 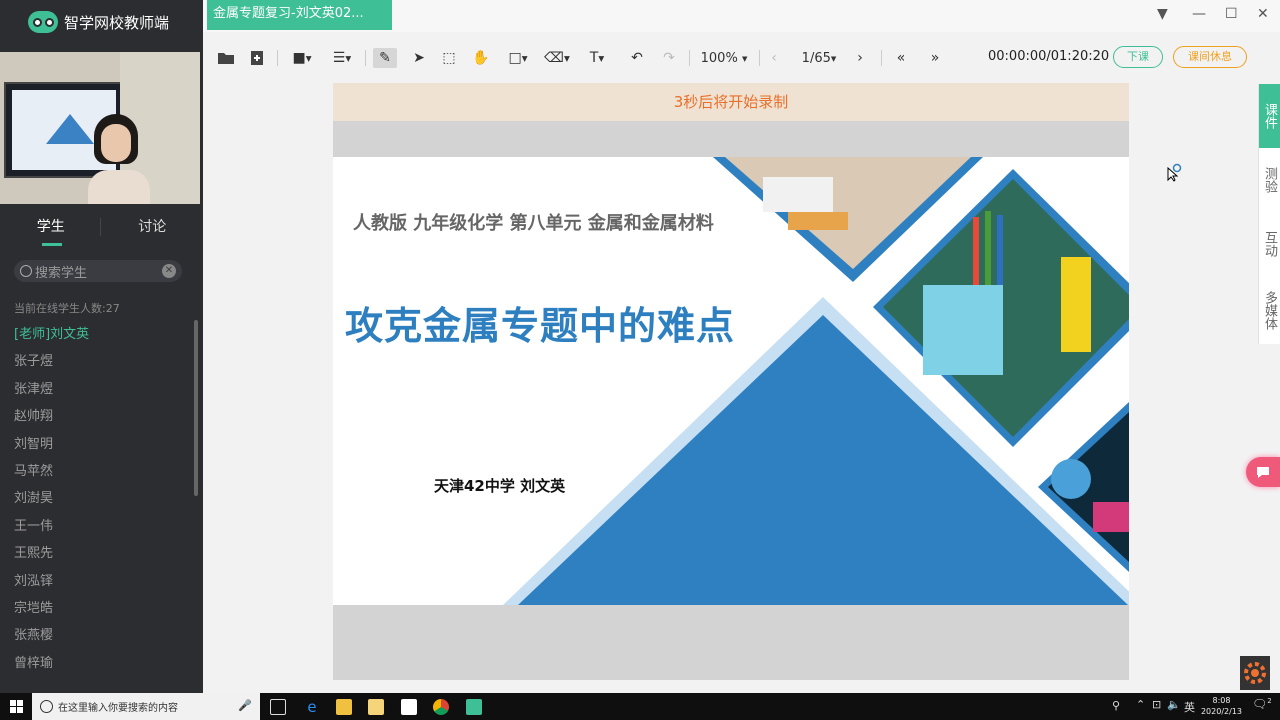 What do you see at coordinates (342, 58) in the screenshot?
I see `line-width-tool-icon: ☰ ▾` at bounding box center [342, 58].